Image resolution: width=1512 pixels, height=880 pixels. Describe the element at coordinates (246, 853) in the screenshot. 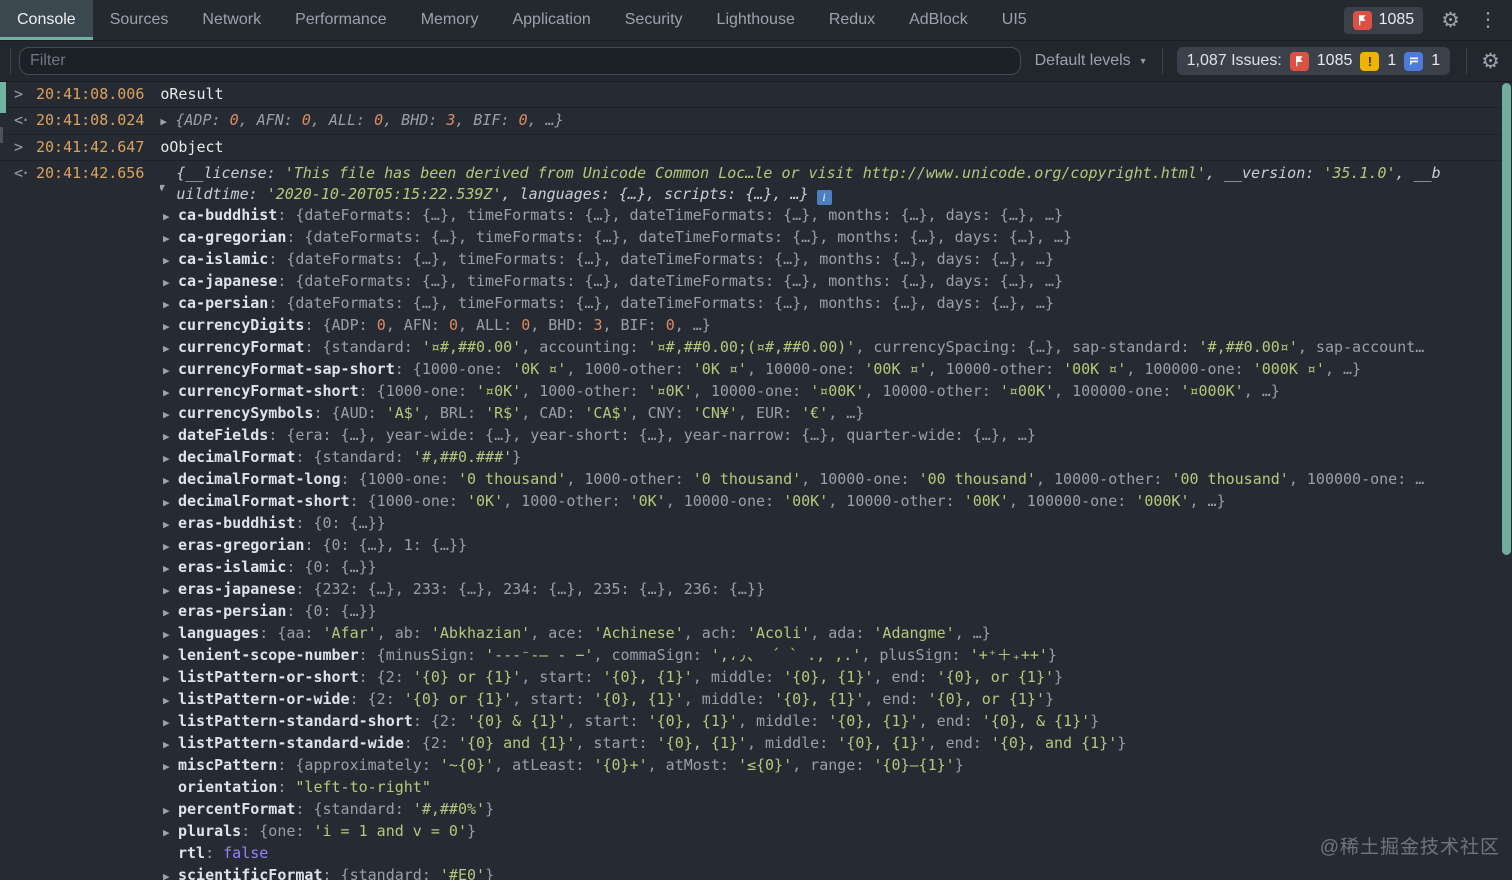

I see `token-b: false` at that location.